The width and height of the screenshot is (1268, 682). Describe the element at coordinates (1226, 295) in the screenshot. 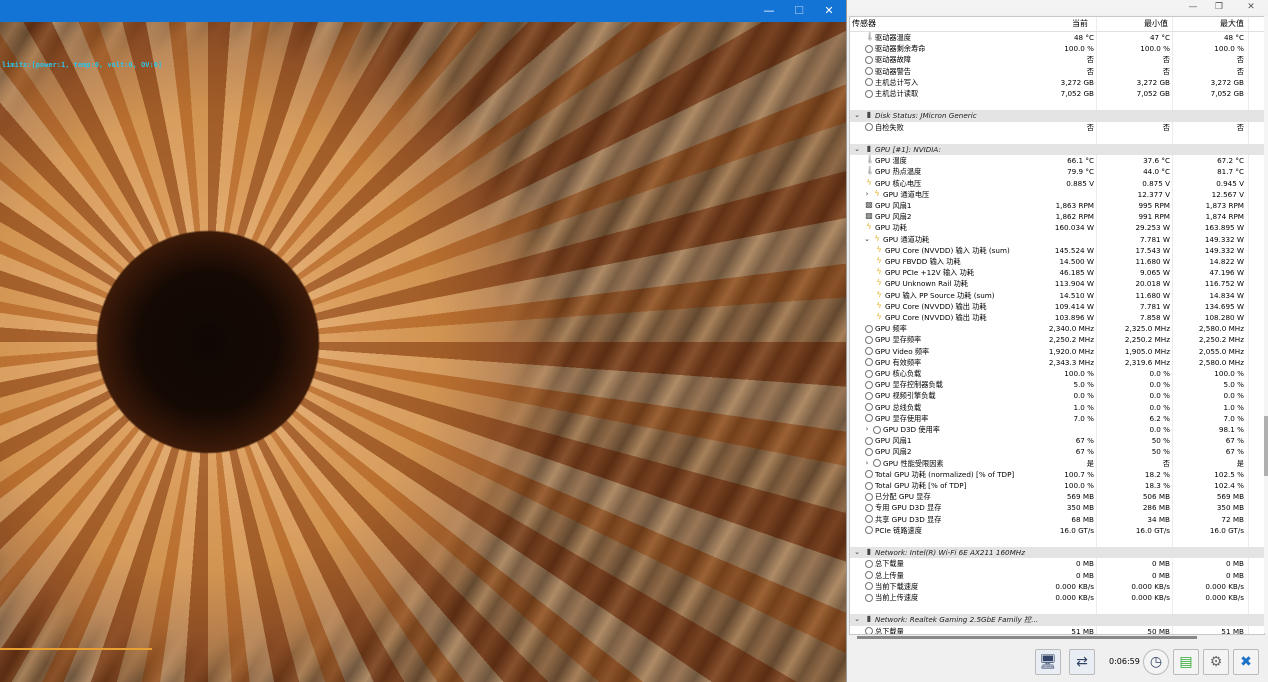

I see `sensor-max-value: 14.834 W` at that location.